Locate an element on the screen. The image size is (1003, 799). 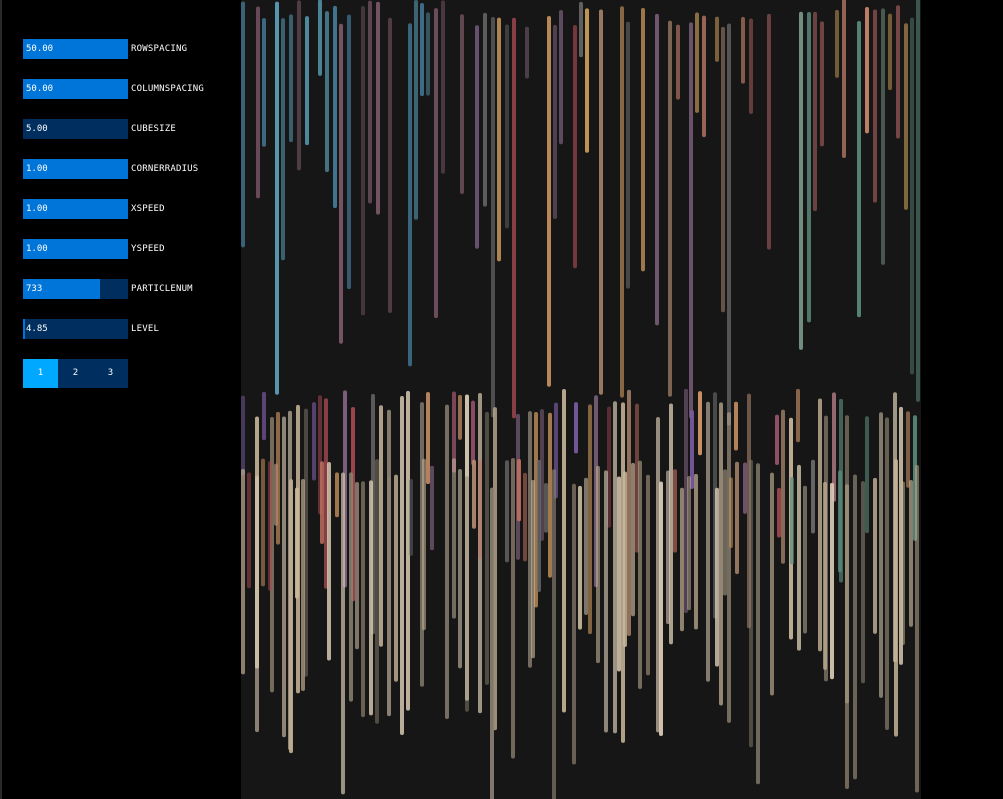
tab-2: 2 is located at coordinates (75, 373).